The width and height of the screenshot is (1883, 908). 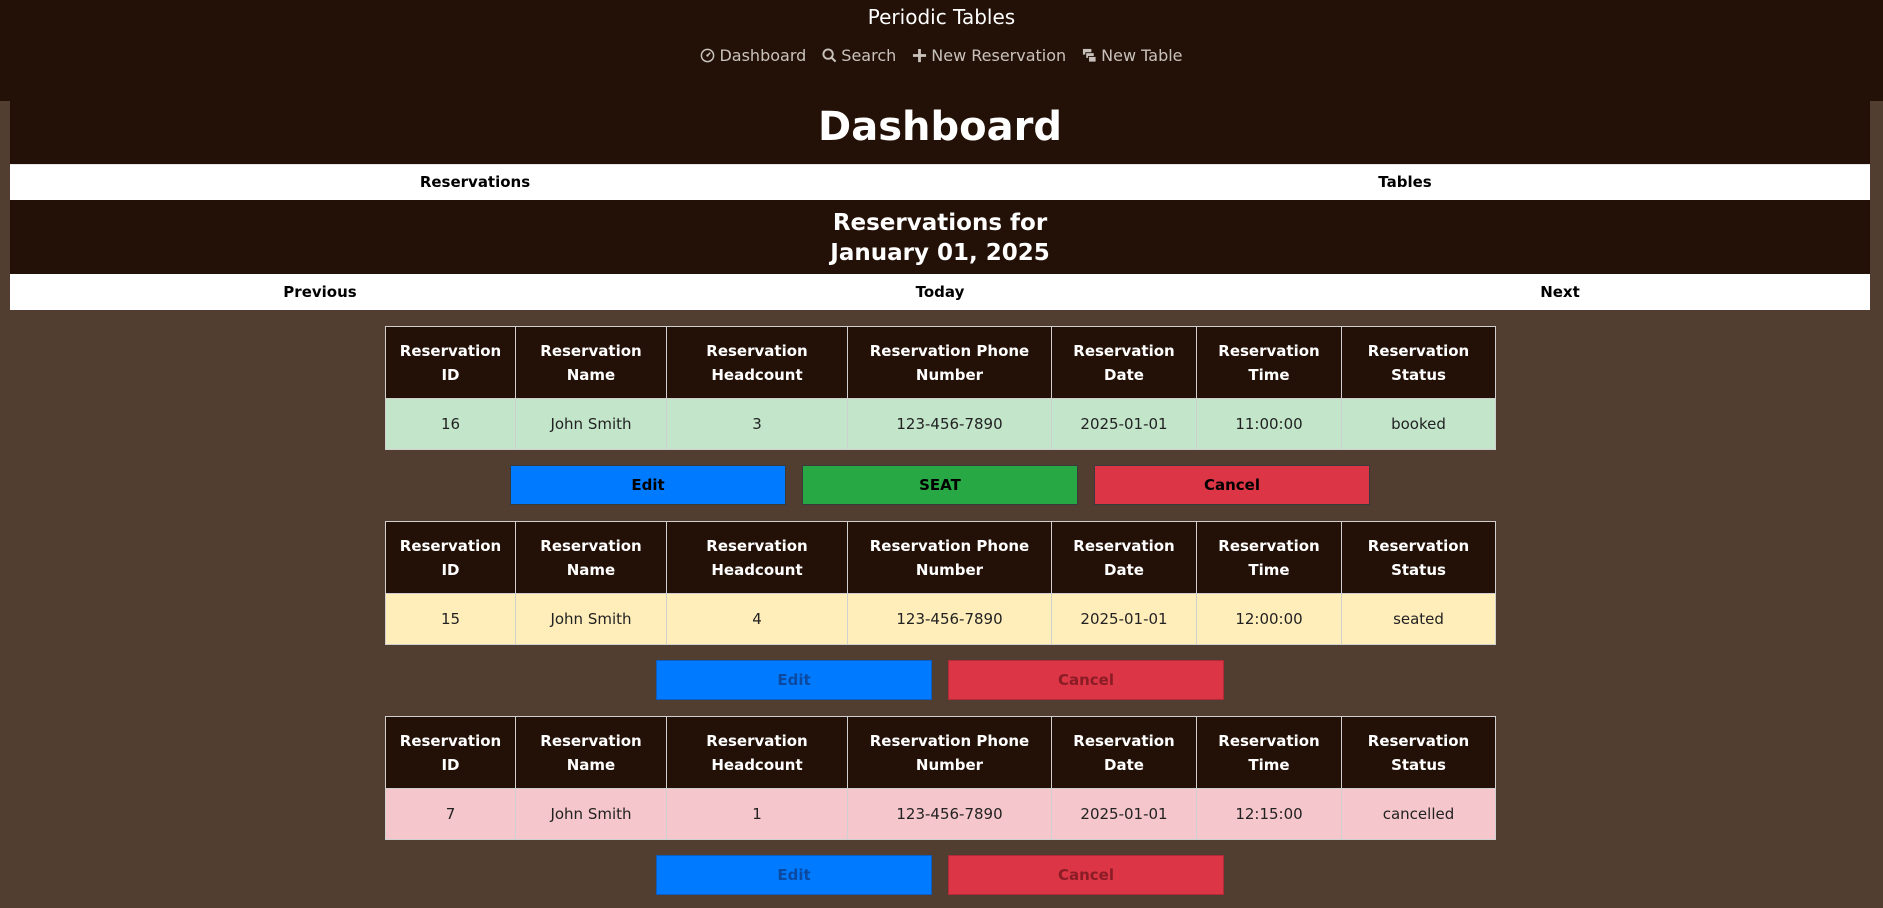 What do you see at coordinates (1418, 424) in the screenshot?
I see `cell-status: booked` at bounding box center [1418, 424].